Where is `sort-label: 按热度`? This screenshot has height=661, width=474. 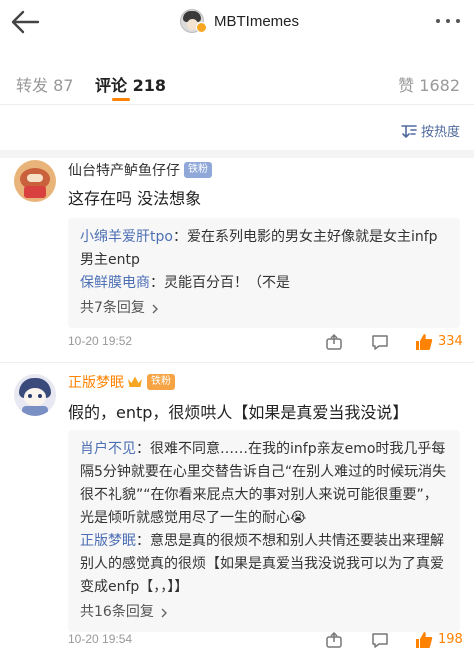 sort-label: 按热度 is located at coordinates (440, 132).